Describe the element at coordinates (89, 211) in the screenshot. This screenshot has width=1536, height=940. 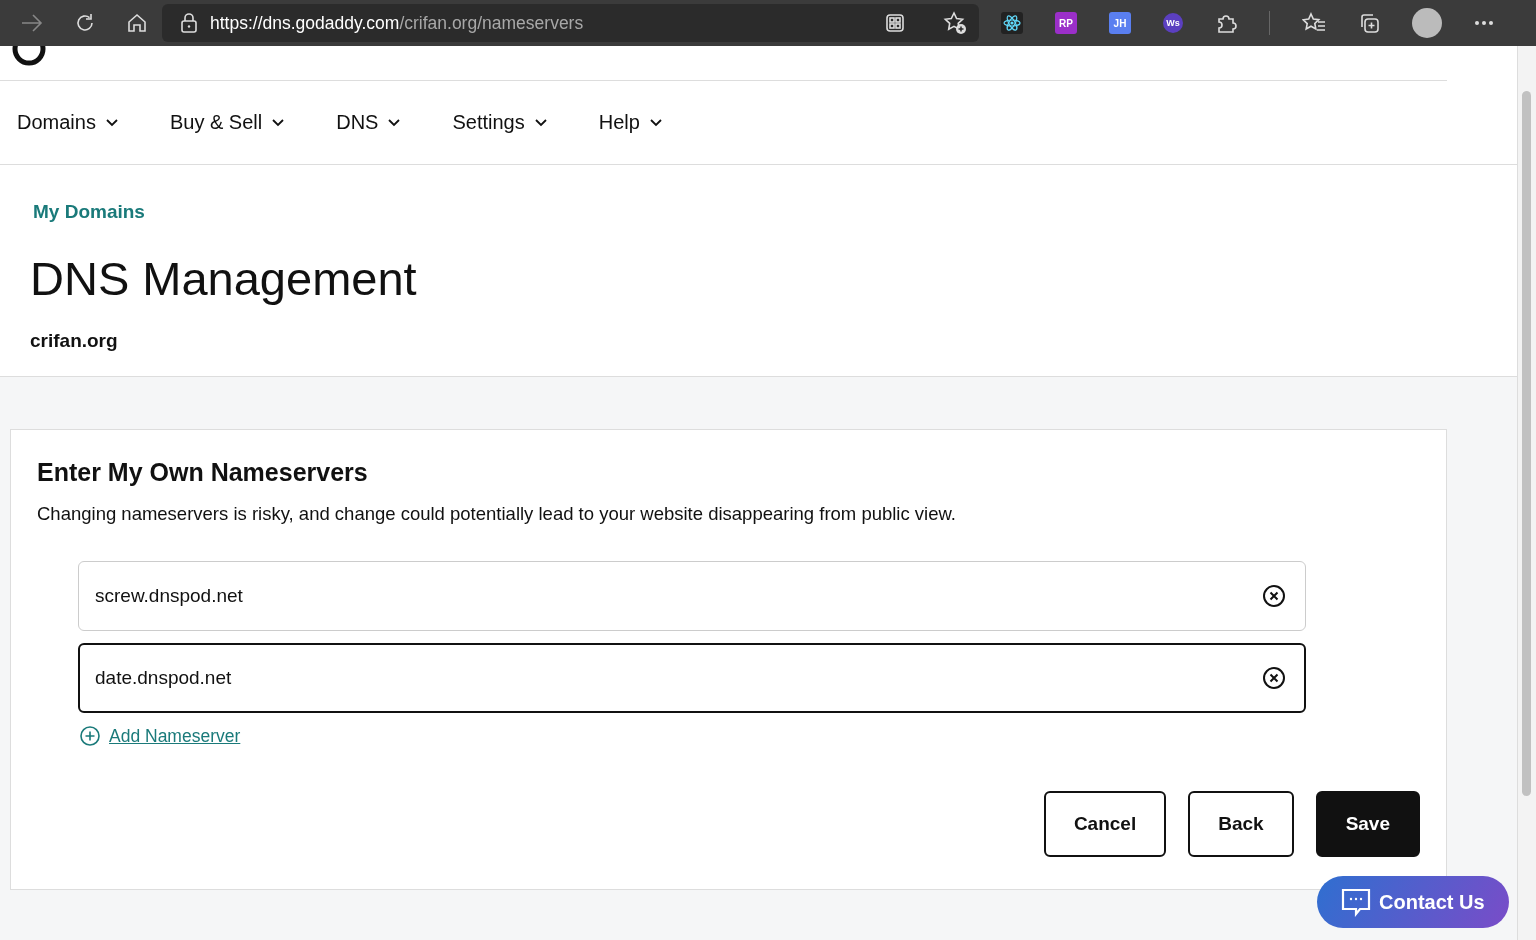
I see `breadcrumb-link: My Domains` at that location.